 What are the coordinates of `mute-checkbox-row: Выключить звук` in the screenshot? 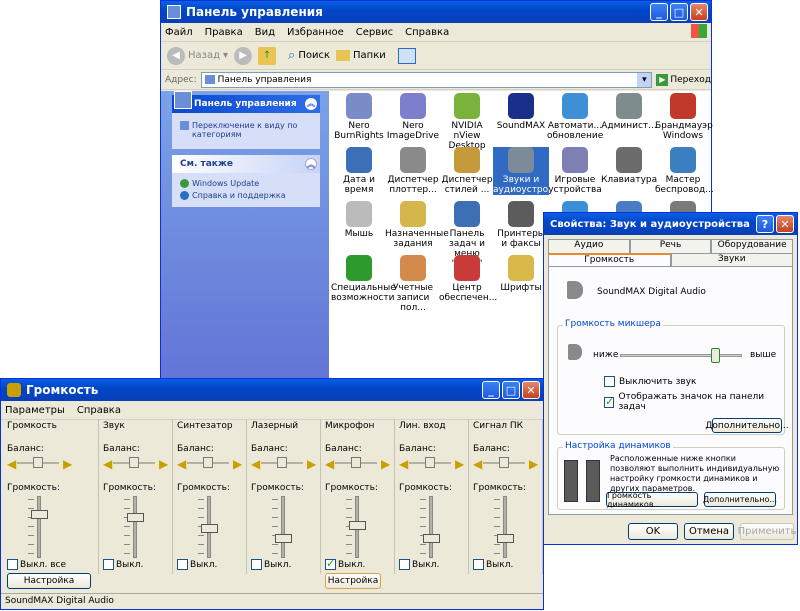 It's located at (650, 381).